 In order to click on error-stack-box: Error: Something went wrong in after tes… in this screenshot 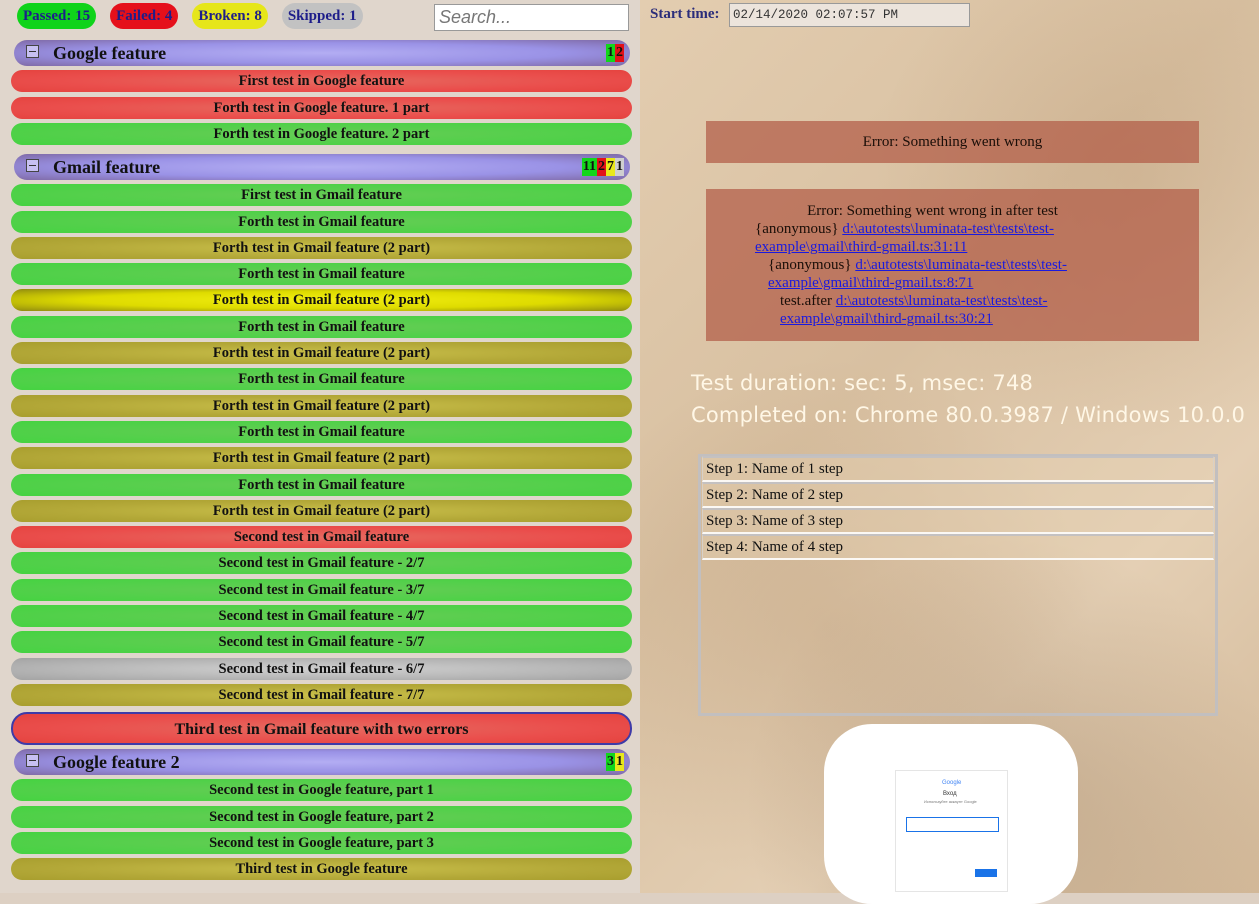, I will do `click(952, 265)`.